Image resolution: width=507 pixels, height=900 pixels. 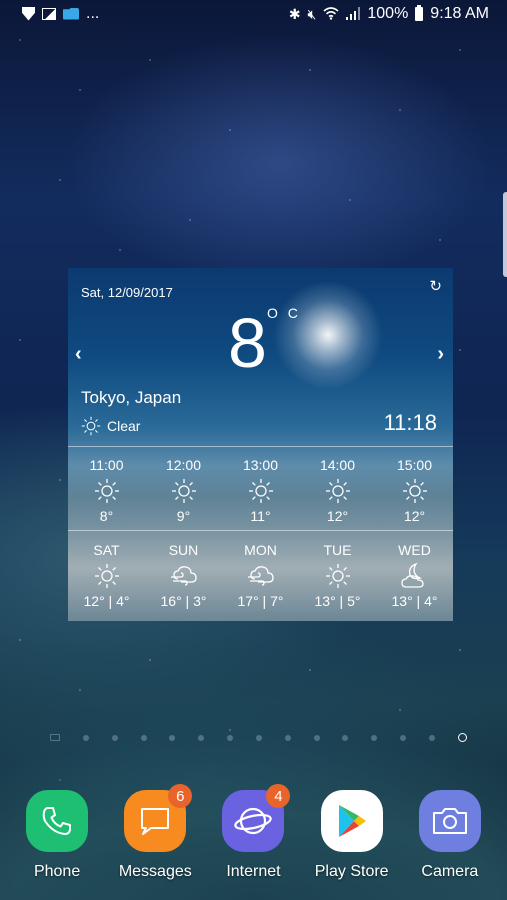 What do you see at coordinates (450, 871) in the screenshot?
I see `app-label: Camera` at bounding box center [450, 871].